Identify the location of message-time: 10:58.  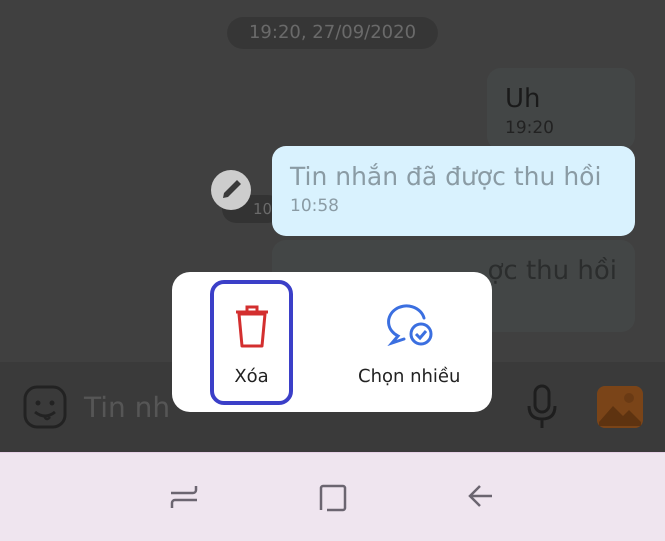
(315, 206).